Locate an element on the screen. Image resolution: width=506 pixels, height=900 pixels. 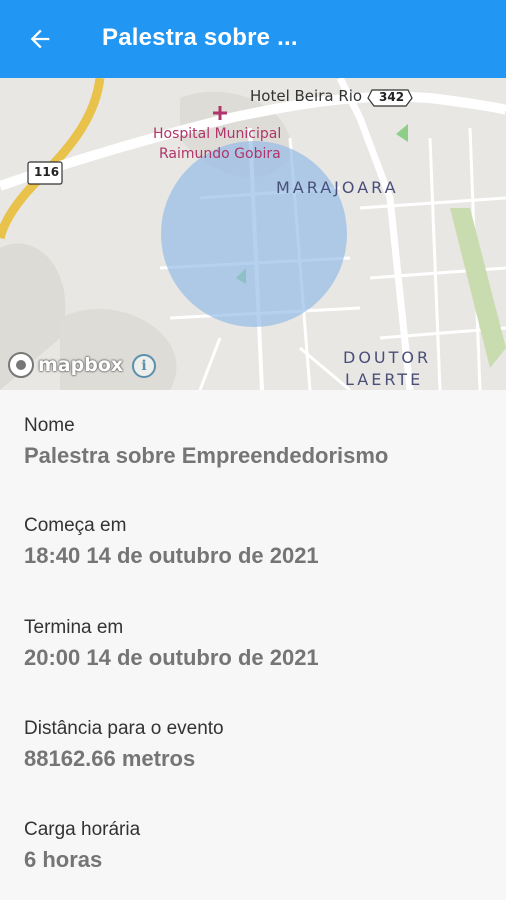
detail-value: 88162.66 metros is located at coordinates (110, 758).